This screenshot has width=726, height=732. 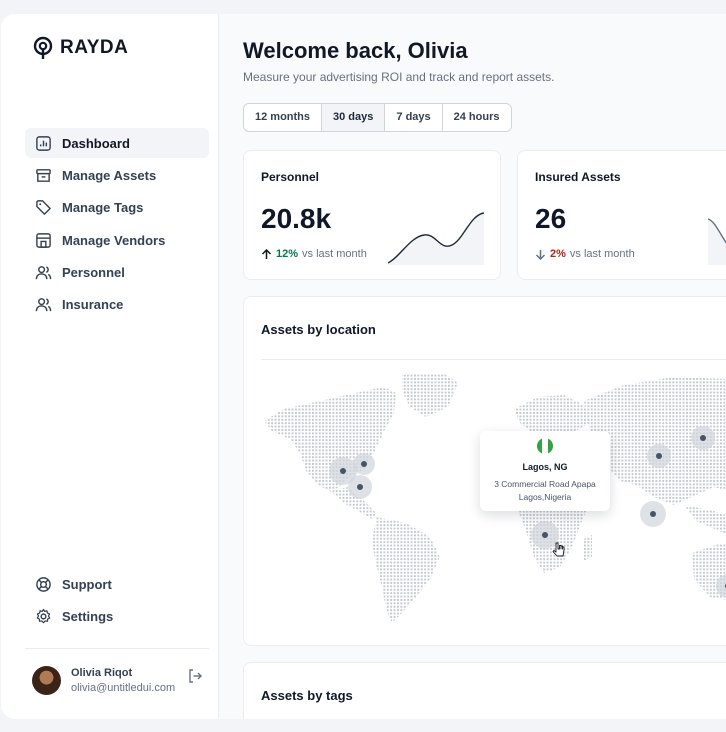 I want to click on tooltip-address-line2: Lagos,Nigeria, so click(x=545, y=497).